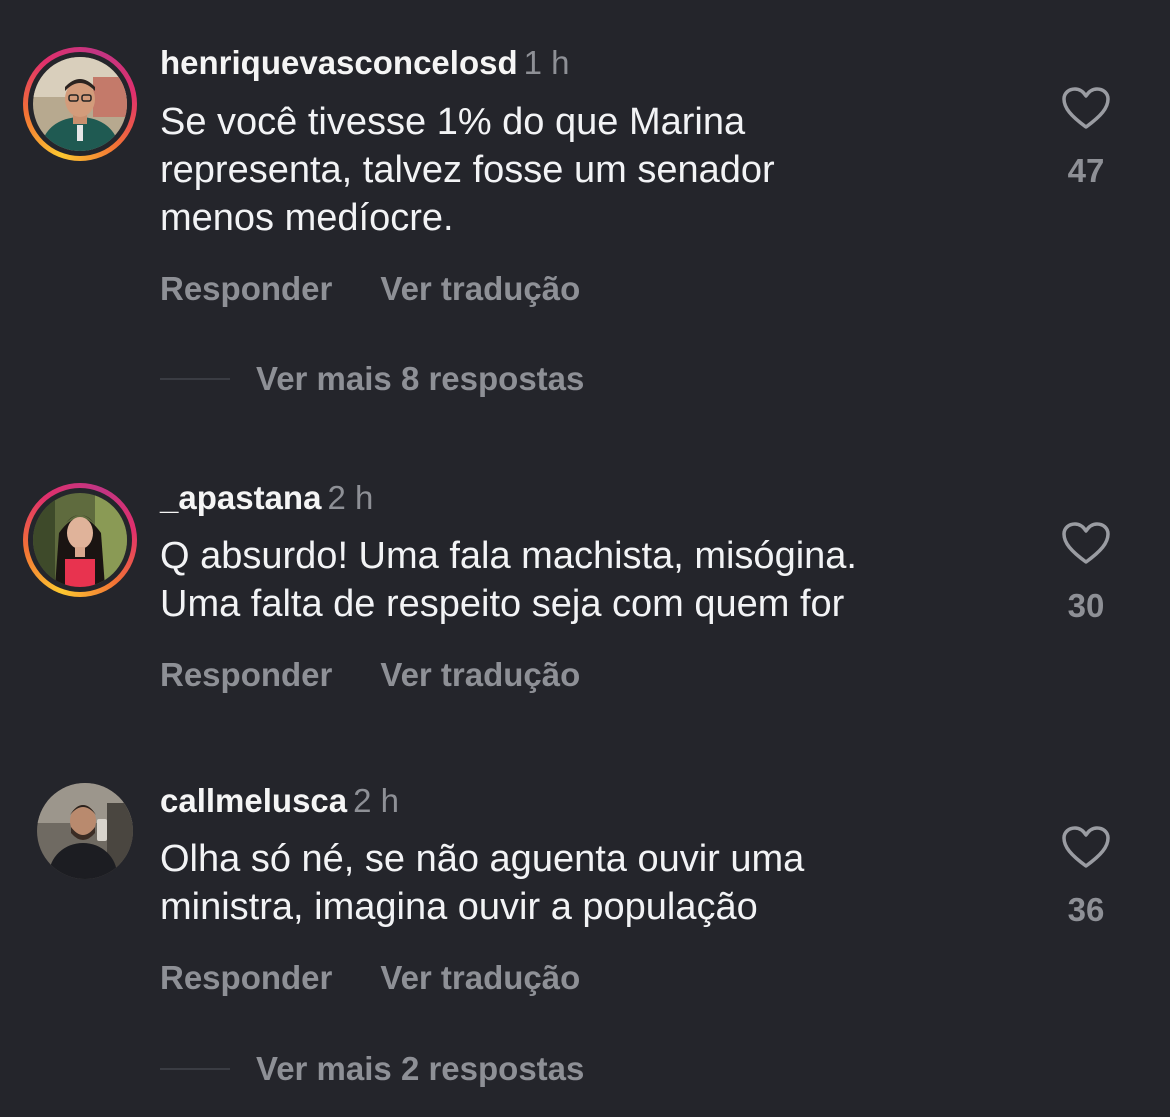 This screenshot has width=1170, height=1117. Describe the element at coordinates (459, 907) in the screenshot. I see `comment-text-line: ministra, imagina ouvir a população` at that location.